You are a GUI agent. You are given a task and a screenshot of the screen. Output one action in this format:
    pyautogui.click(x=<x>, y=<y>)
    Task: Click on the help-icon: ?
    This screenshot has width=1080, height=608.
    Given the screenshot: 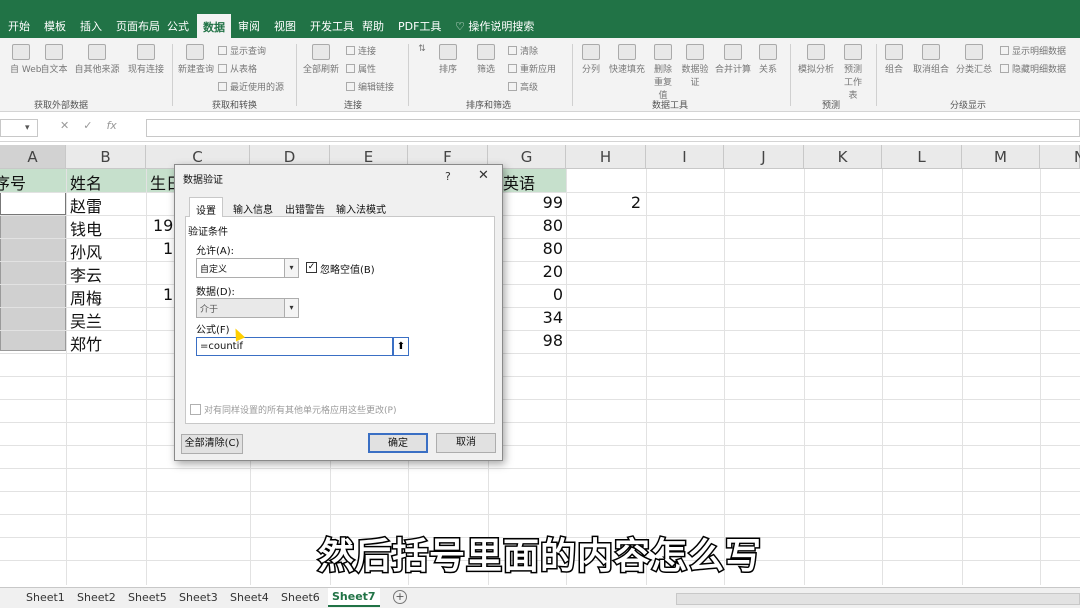 What is the action you would take?
    pyautogui.click(x=448, y=176)
    